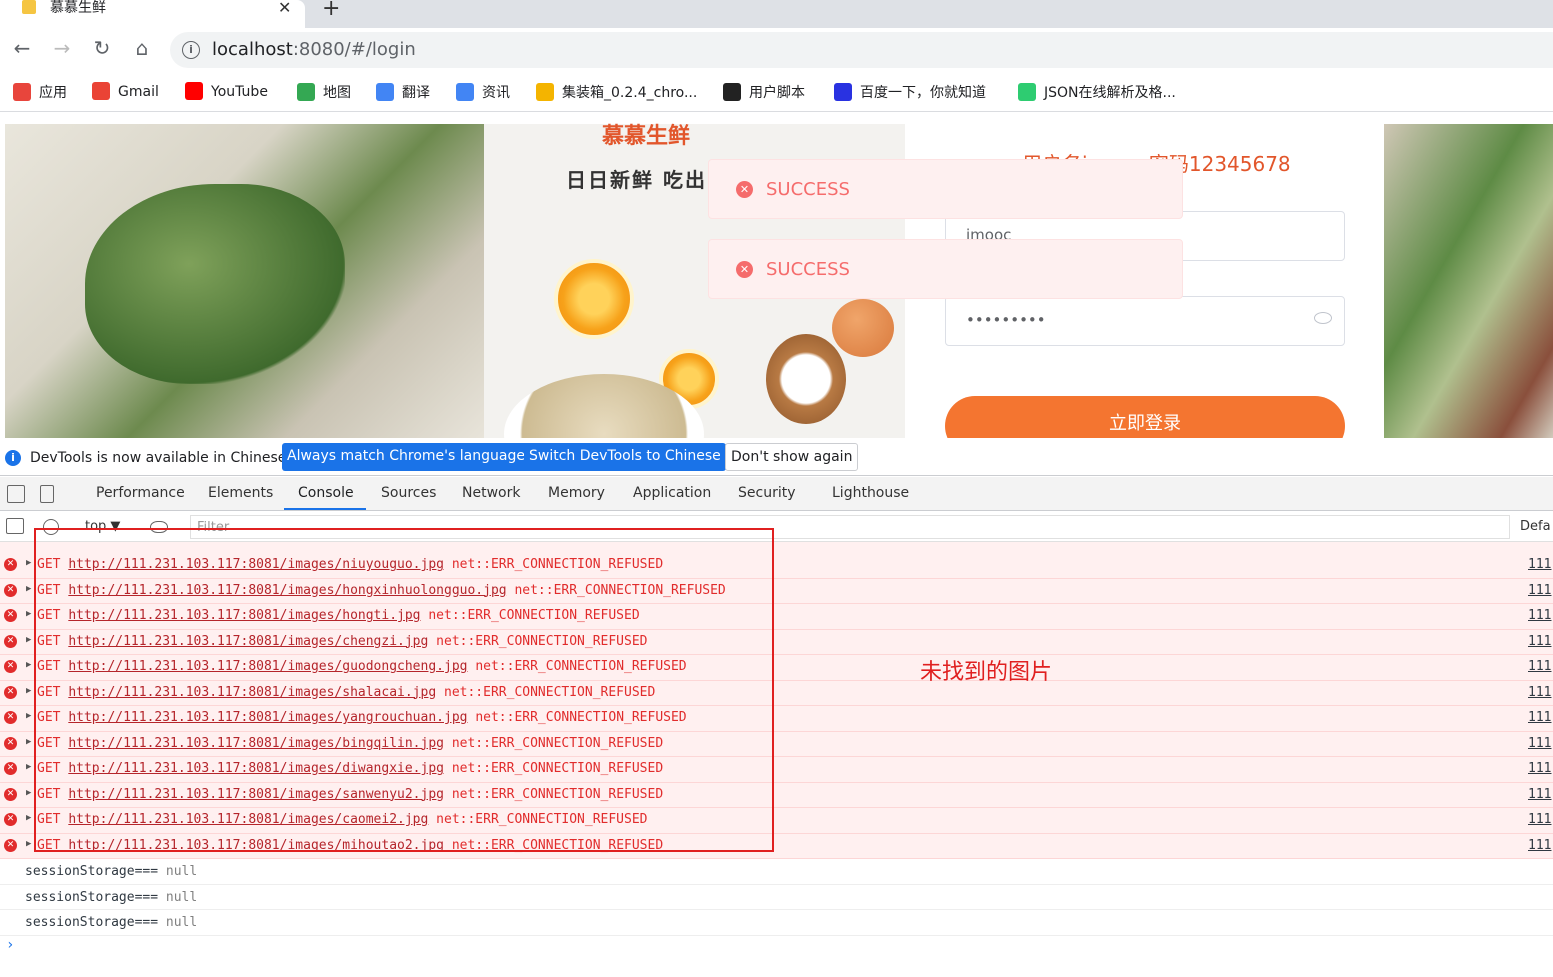  What do you see at coordinates (252, 49) in the screenshot?
I see `url-host: localhost` at bounding box center [252, 49].